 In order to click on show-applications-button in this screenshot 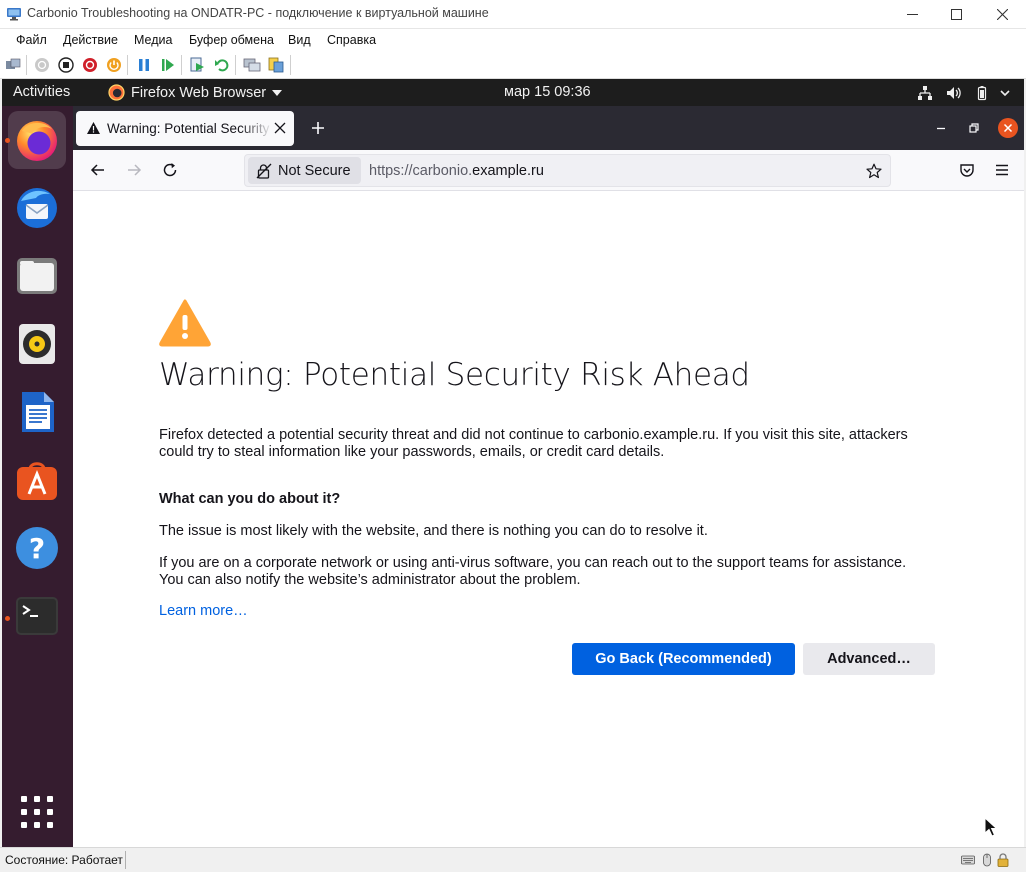, I will do `click(37, 812)`.